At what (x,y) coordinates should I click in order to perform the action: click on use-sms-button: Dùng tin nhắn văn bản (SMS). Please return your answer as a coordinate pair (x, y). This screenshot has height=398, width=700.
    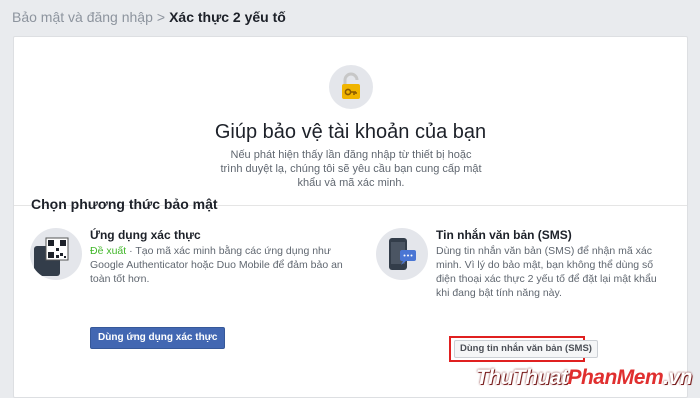
    Looking at the image, I should click on (526, 349).